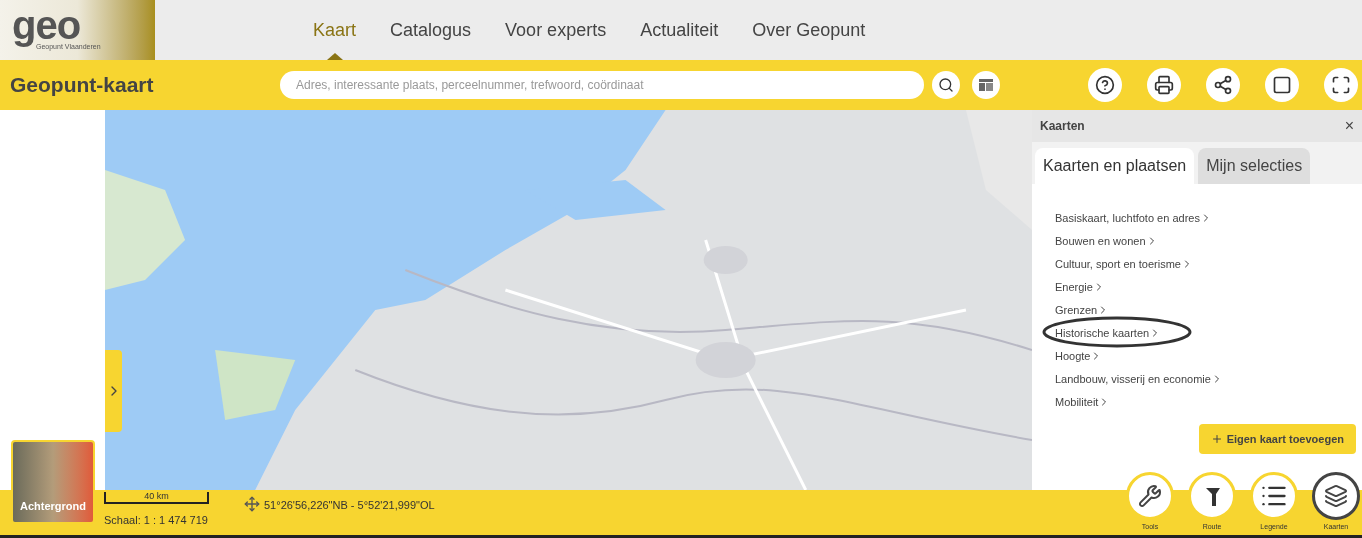  What do you see at coordinates (602, 85) in the screenshot?
I see `search-field: Adres, interessante plaats, perceelnummer, trefwoord, coördinaat` at bounding box center [602, 85].